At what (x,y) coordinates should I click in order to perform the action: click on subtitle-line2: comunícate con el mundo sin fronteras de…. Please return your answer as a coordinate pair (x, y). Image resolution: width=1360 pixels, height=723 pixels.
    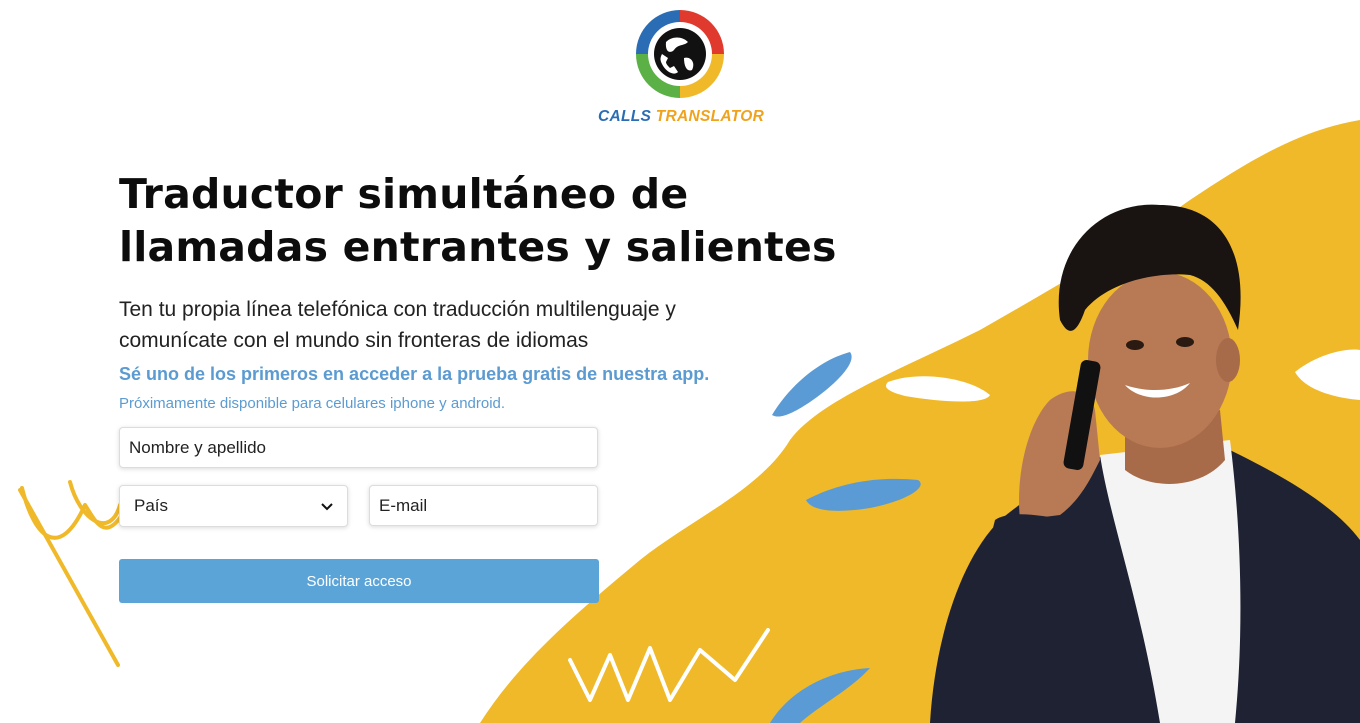
    Looking at the image, I should click on (354, 340).